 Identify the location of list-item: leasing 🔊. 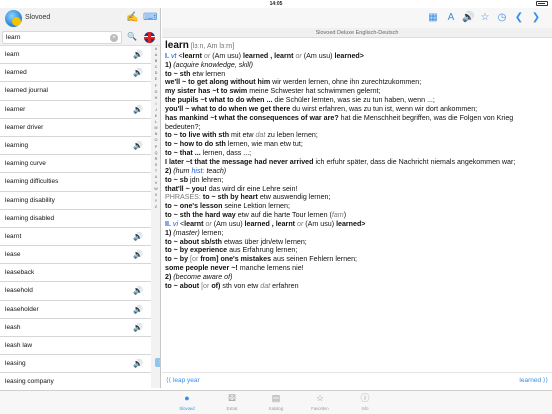
(75, 364).